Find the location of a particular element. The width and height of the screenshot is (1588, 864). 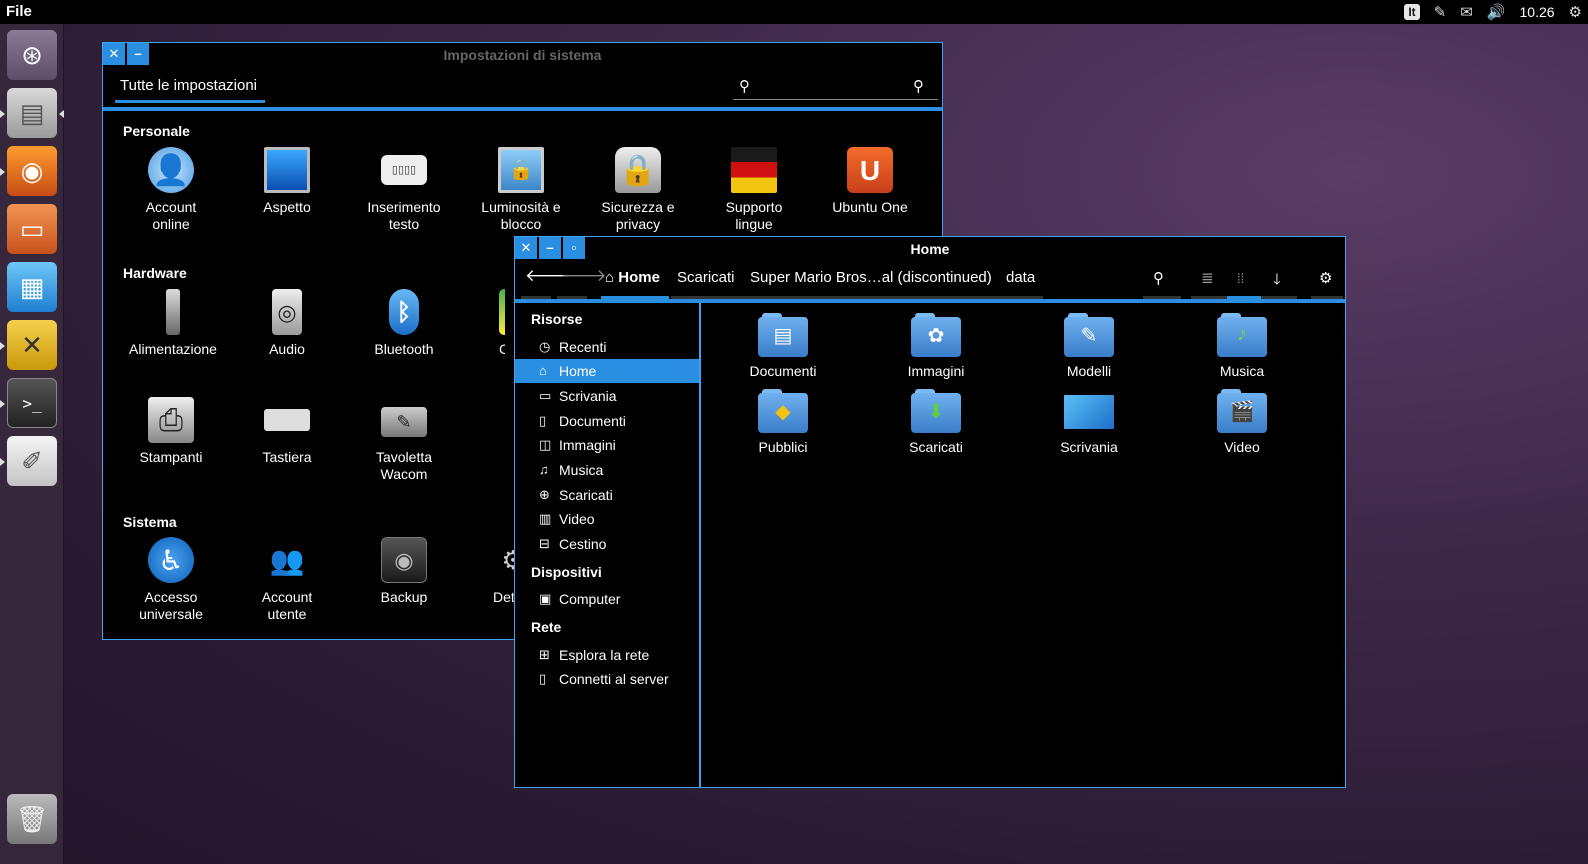

sidebar-item-browse-network: ⊞ Esplora la rete is located at coordinates (607, 655).